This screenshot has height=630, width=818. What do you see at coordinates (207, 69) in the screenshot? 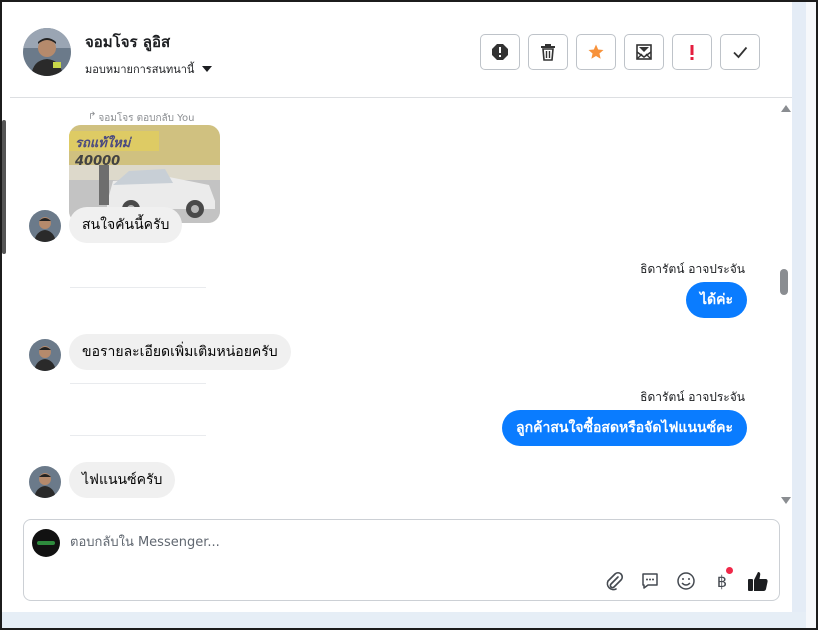
I see `chevron-down-icon` at bounding box center [207, 69].